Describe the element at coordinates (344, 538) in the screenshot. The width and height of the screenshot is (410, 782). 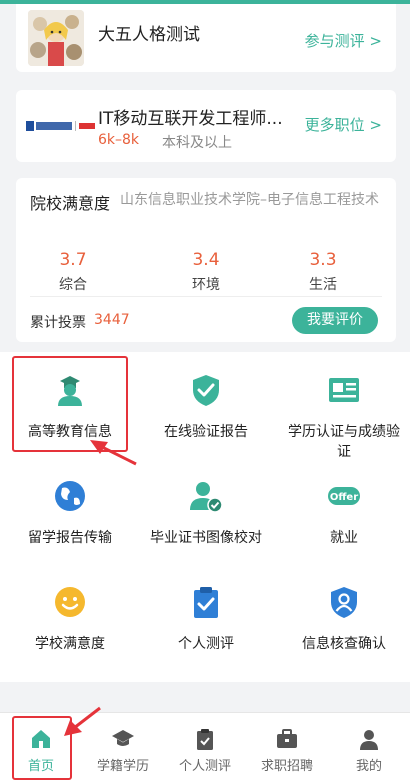
I see `grid-item-label: 就业` at that location.